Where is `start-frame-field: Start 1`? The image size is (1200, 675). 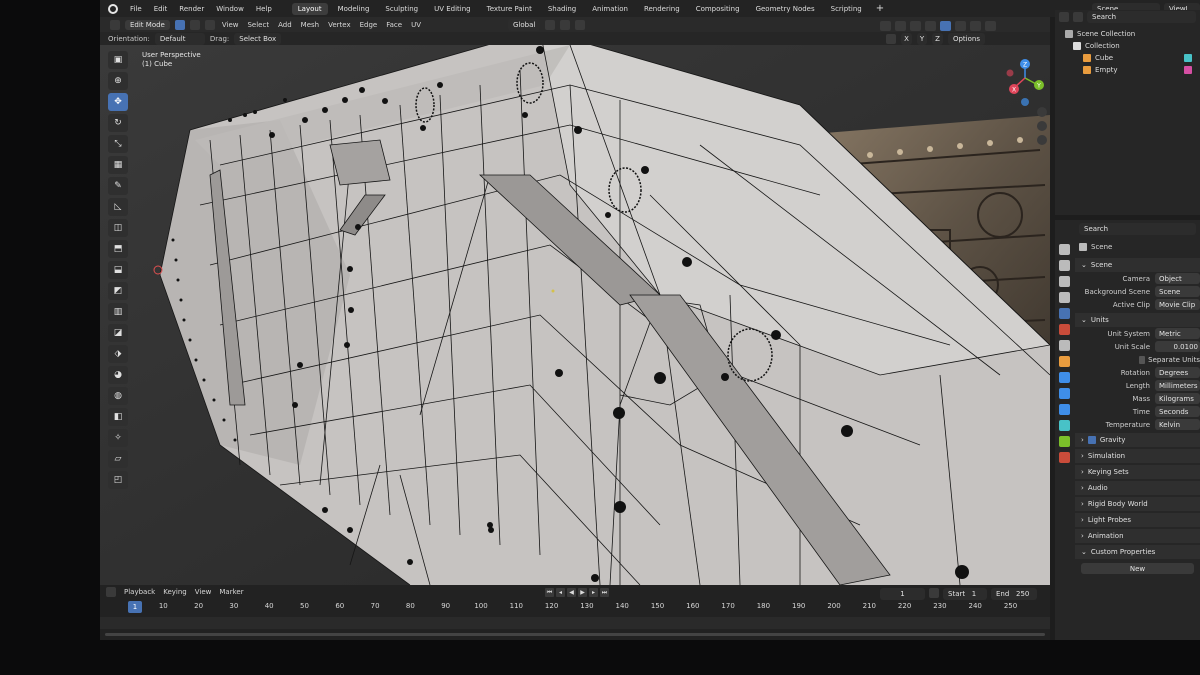
start-frame-field: Start 1 is located at coordinates (965, 594).